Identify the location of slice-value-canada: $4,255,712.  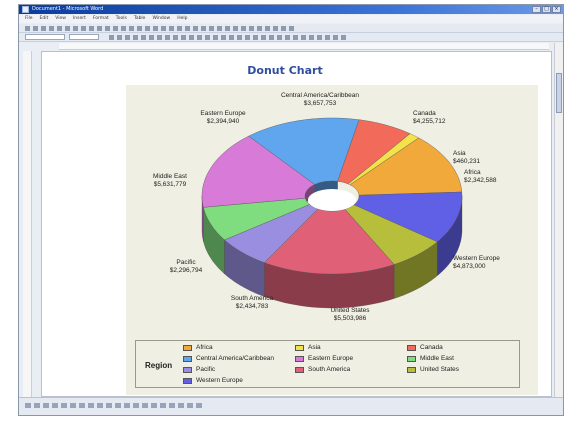
(429, 121).